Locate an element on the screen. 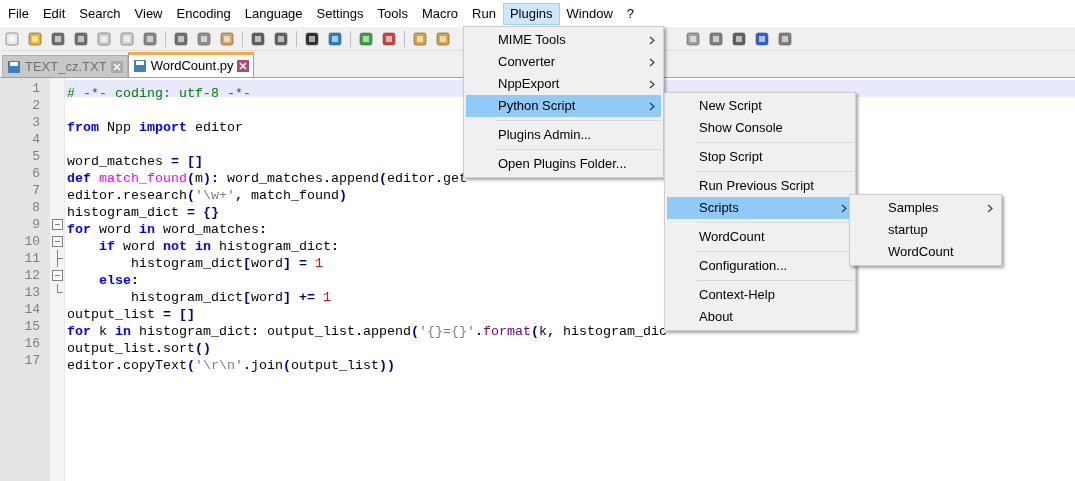 The image size is (1075, 481). line-number: 11 is located at coordinates (32, 258).